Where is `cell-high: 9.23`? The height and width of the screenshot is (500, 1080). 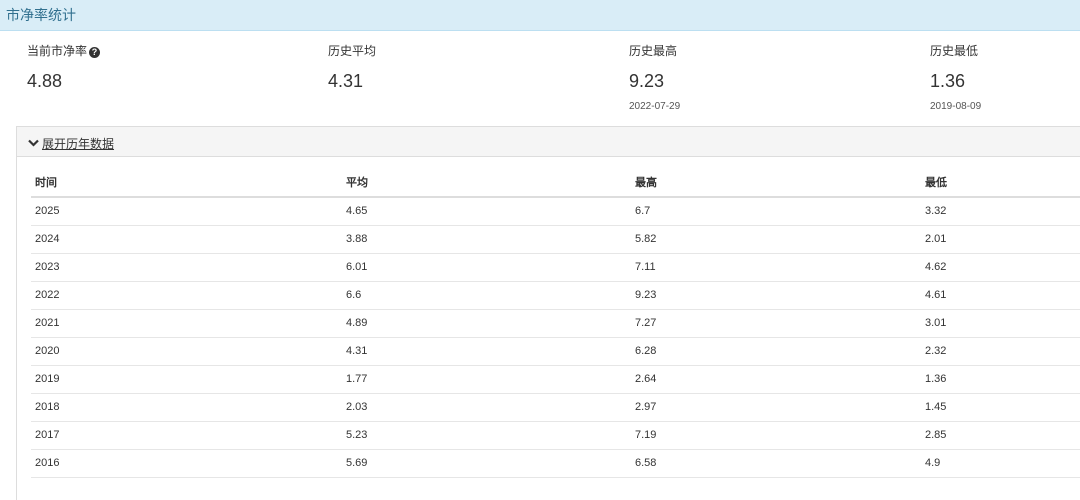 cell-high: 9.23 is located at coordinates (776, 295).